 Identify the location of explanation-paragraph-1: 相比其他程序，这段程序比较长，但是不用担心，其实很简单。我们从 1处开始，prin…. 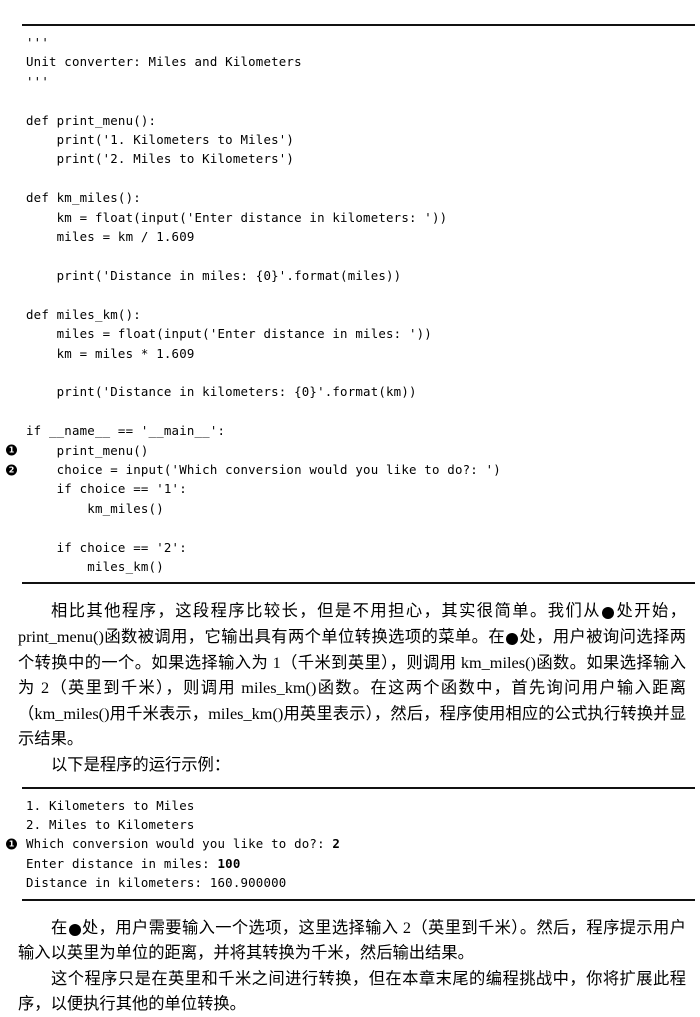
(352, 675).